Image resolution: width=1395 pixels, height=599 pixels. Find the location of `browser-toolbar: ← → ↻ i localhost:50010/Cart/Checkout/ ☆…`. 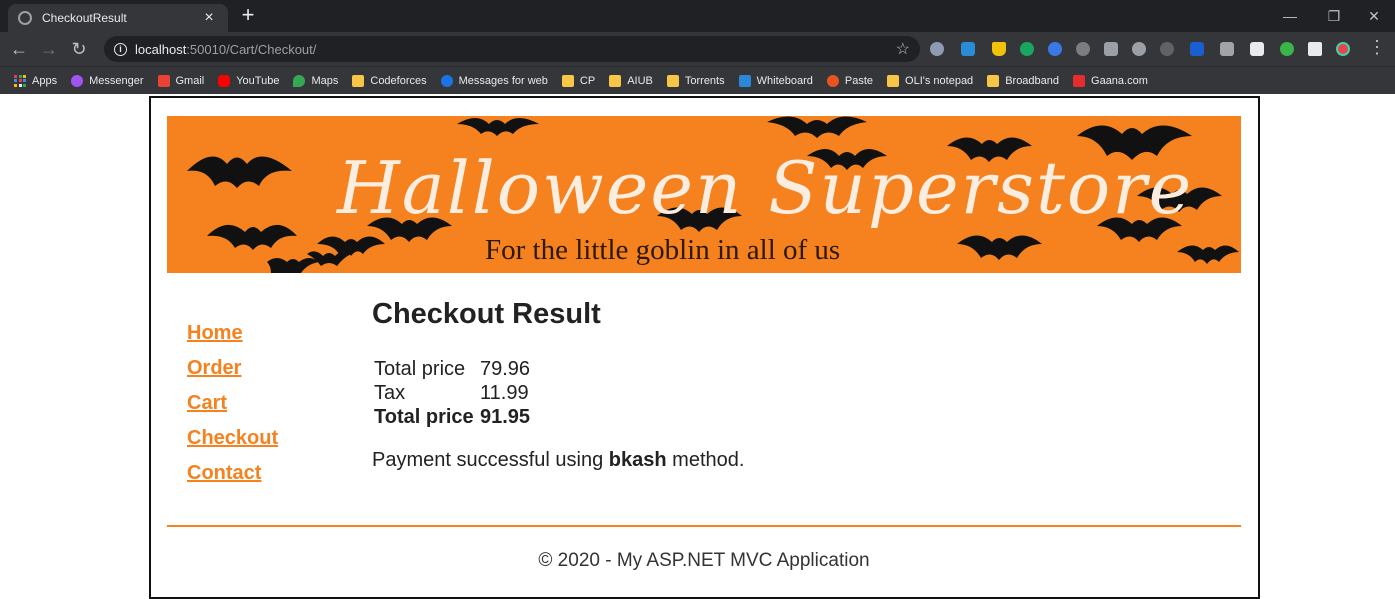

browser-toolbar: ← → ↻ i localhost:50010/Cart/Checkout/ ☆… is located at coordinates (697, 49).